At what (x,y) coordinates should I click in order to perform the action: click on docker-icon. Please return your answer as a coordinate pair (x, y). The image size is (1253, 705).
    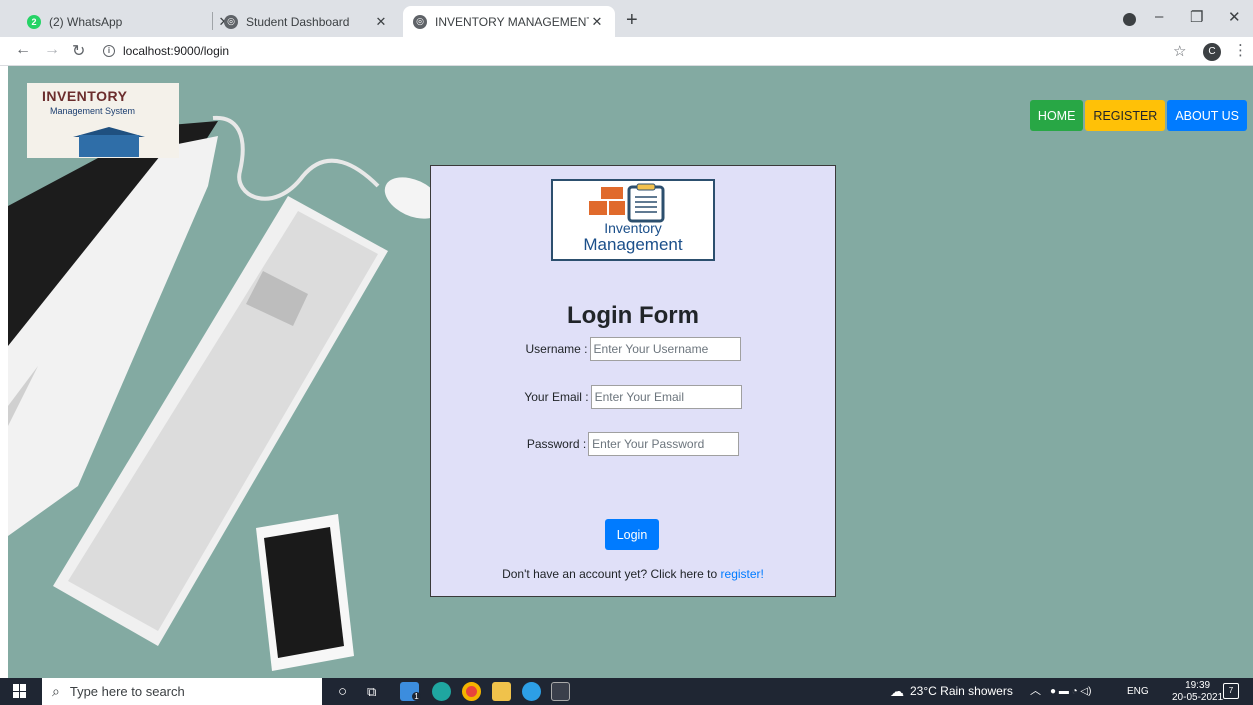
    Looking at the image, I should click on (531, 691).